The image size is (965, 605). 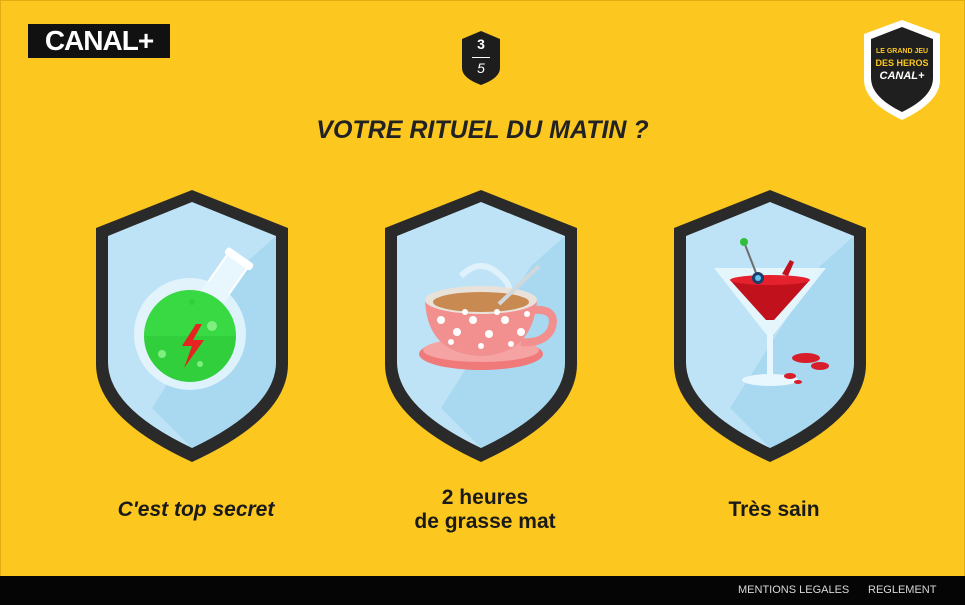 I want to click on badge-line-3: CANAL+, so click(x=902, y=76).